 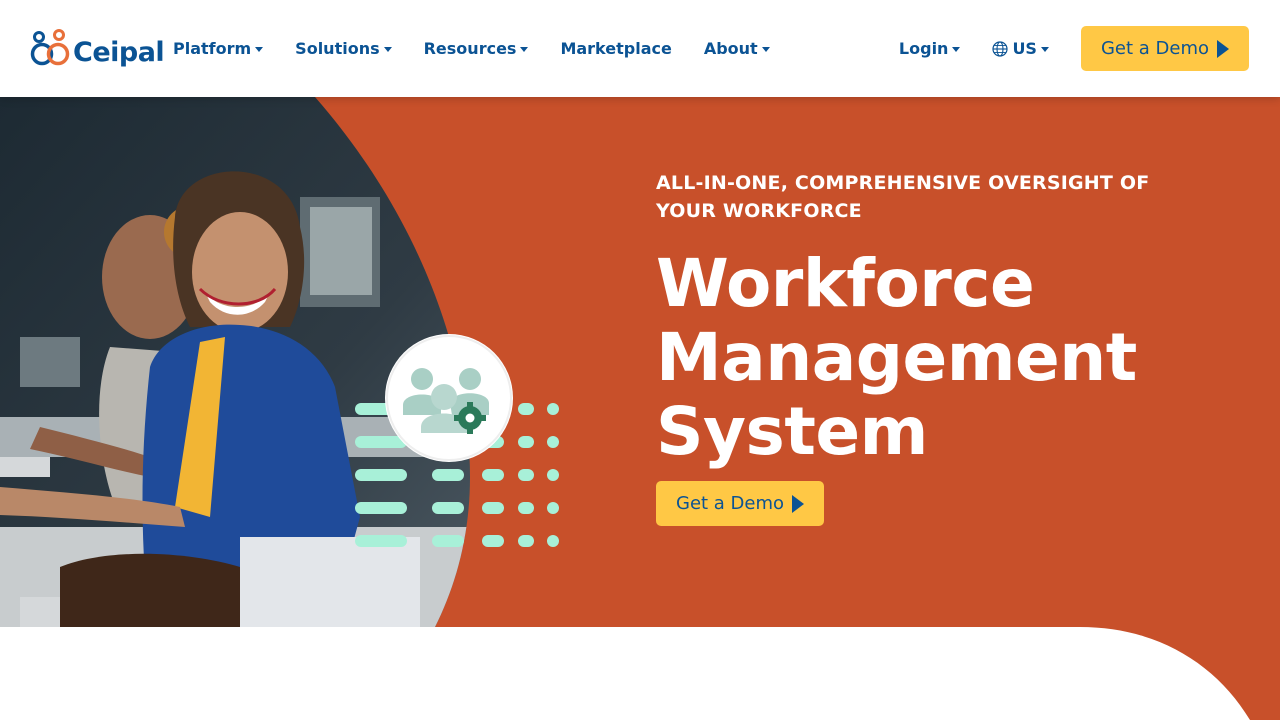 I want to click on nav-platform: Platform, so click(x=218, y=48).